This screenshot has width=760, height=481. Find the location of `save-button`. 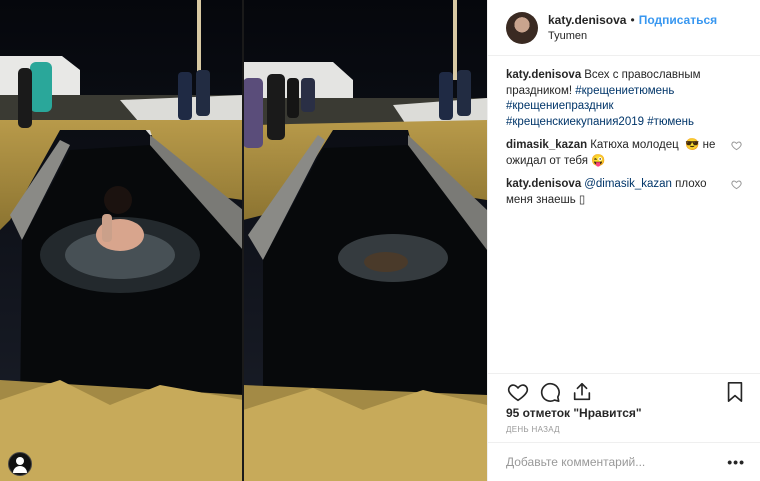

save-button is located at coordinates (735, 392).